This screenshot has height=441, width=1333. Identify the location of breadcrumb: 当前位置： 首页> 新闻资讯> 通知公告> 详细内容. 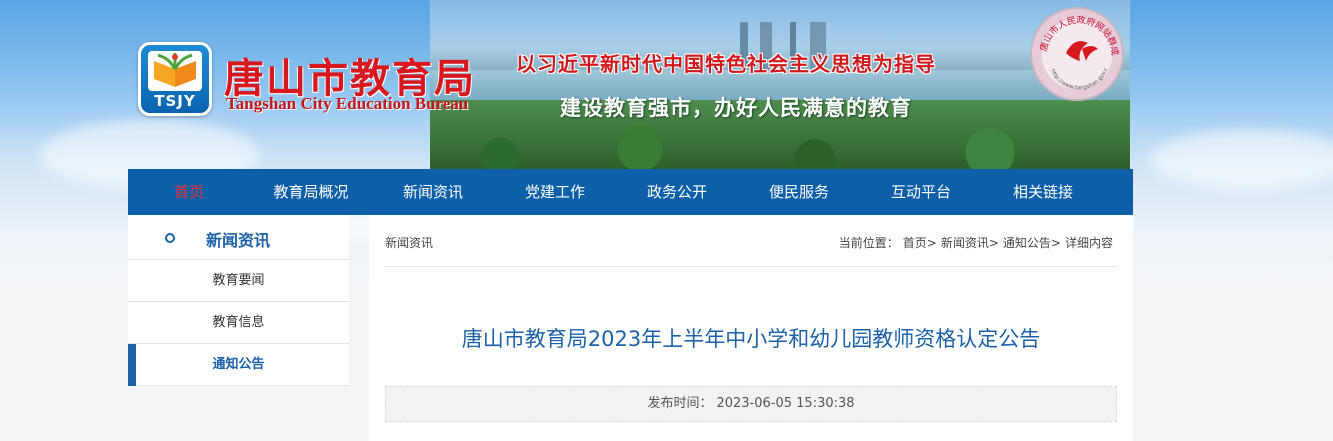
(976, 242).